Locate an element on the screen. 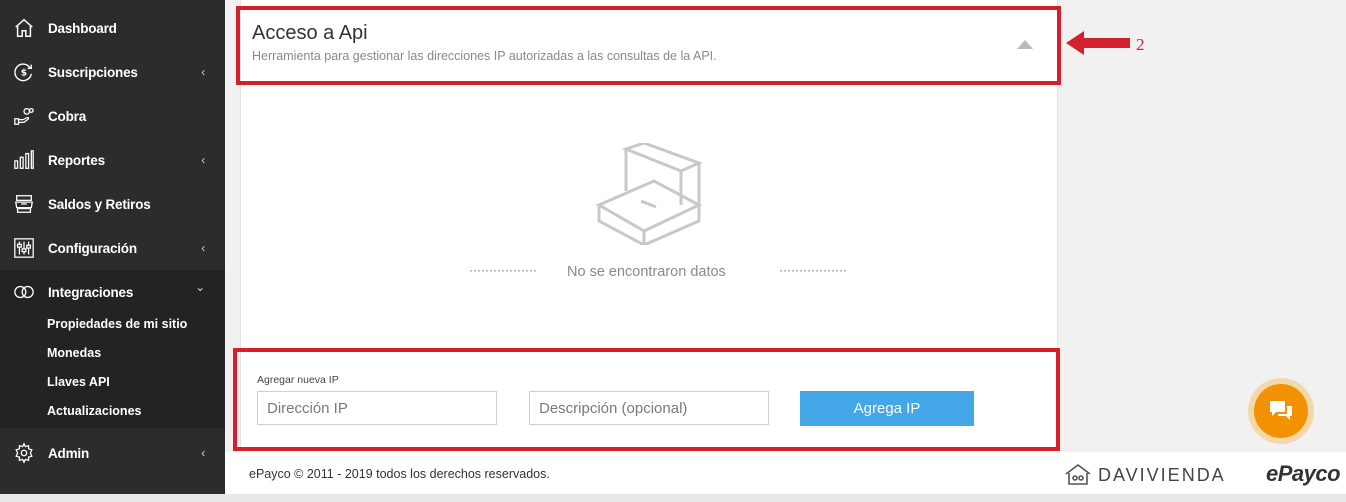 The width and height of the screenshot is (1346, 502). annotation-highlight-header is located at coordinates (648, 45).